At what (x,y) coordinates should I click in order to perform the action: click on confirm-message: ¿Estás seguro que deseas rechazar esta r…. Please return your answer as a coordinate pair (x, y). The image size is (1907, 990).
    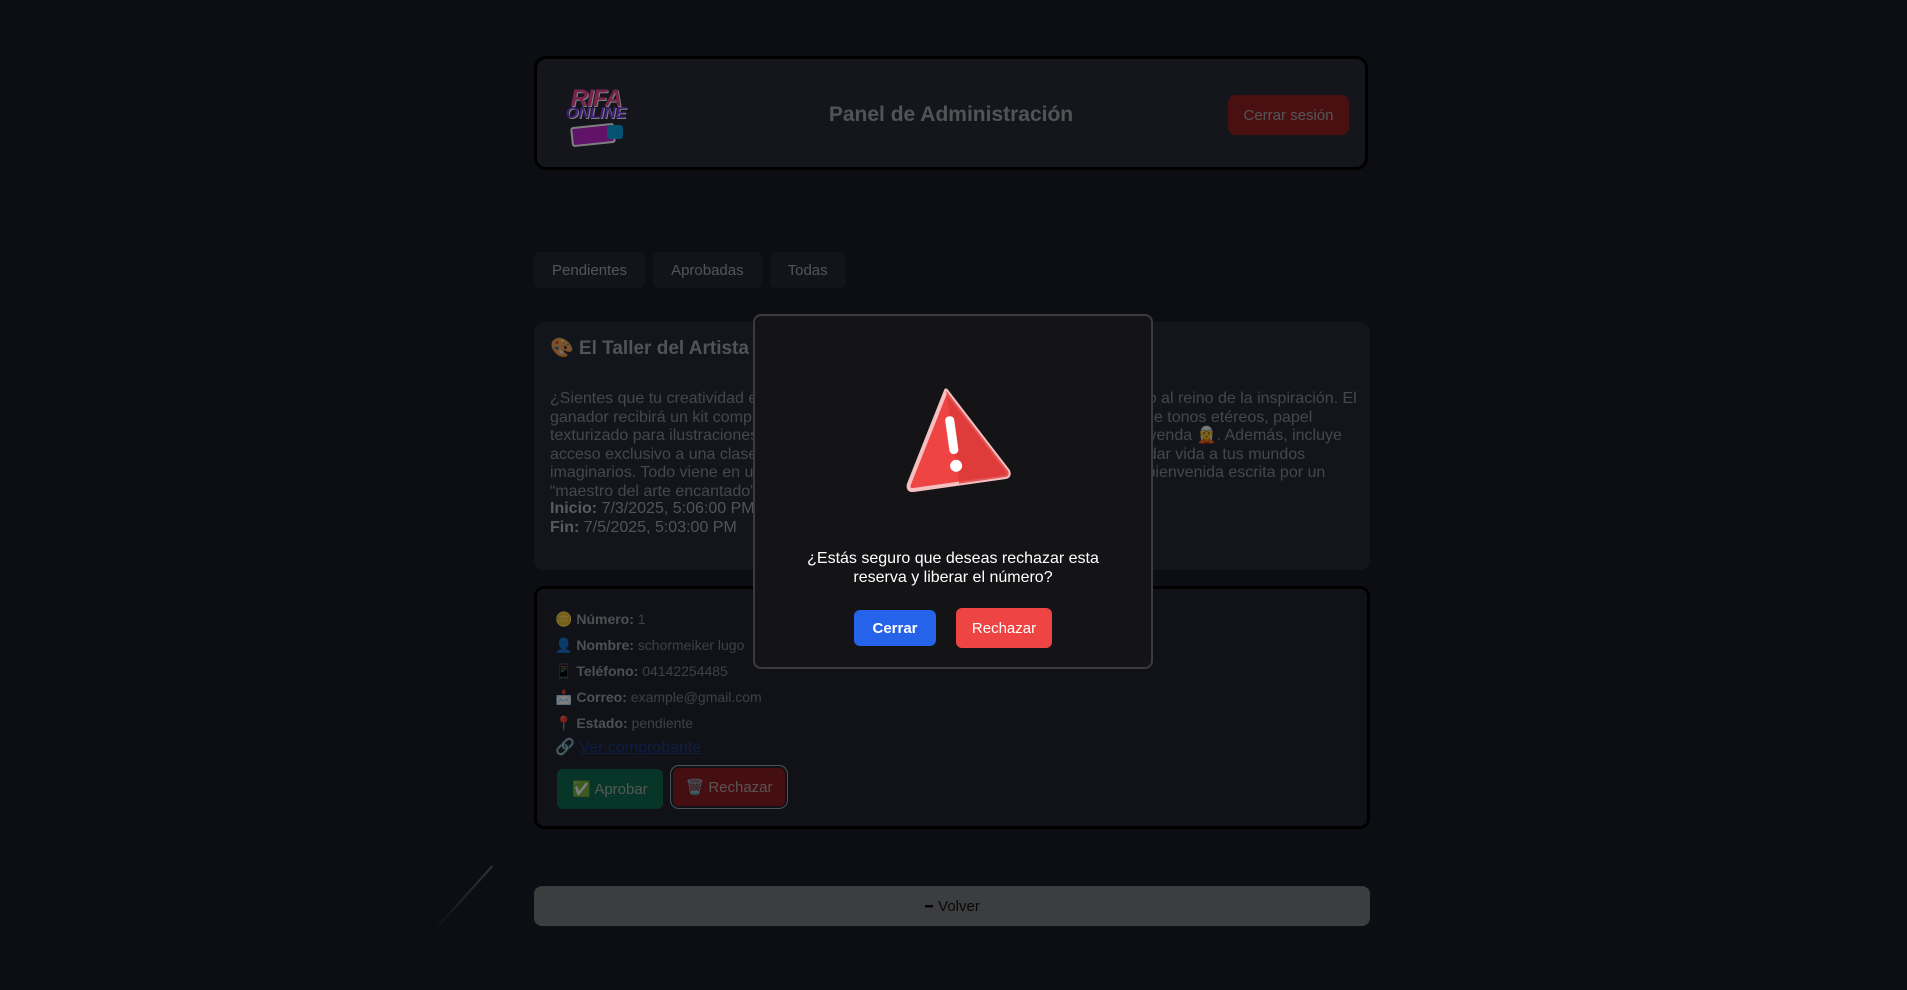
    Looking at the image, I should click on (953, 568).